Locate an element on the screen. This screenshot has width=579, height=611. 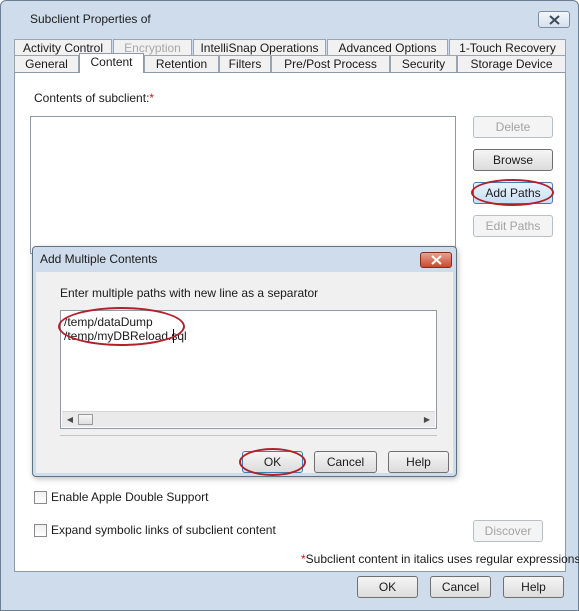
tab-intellisnap-operations: IntelliSnap Operations is located at coordinates (259, 47).